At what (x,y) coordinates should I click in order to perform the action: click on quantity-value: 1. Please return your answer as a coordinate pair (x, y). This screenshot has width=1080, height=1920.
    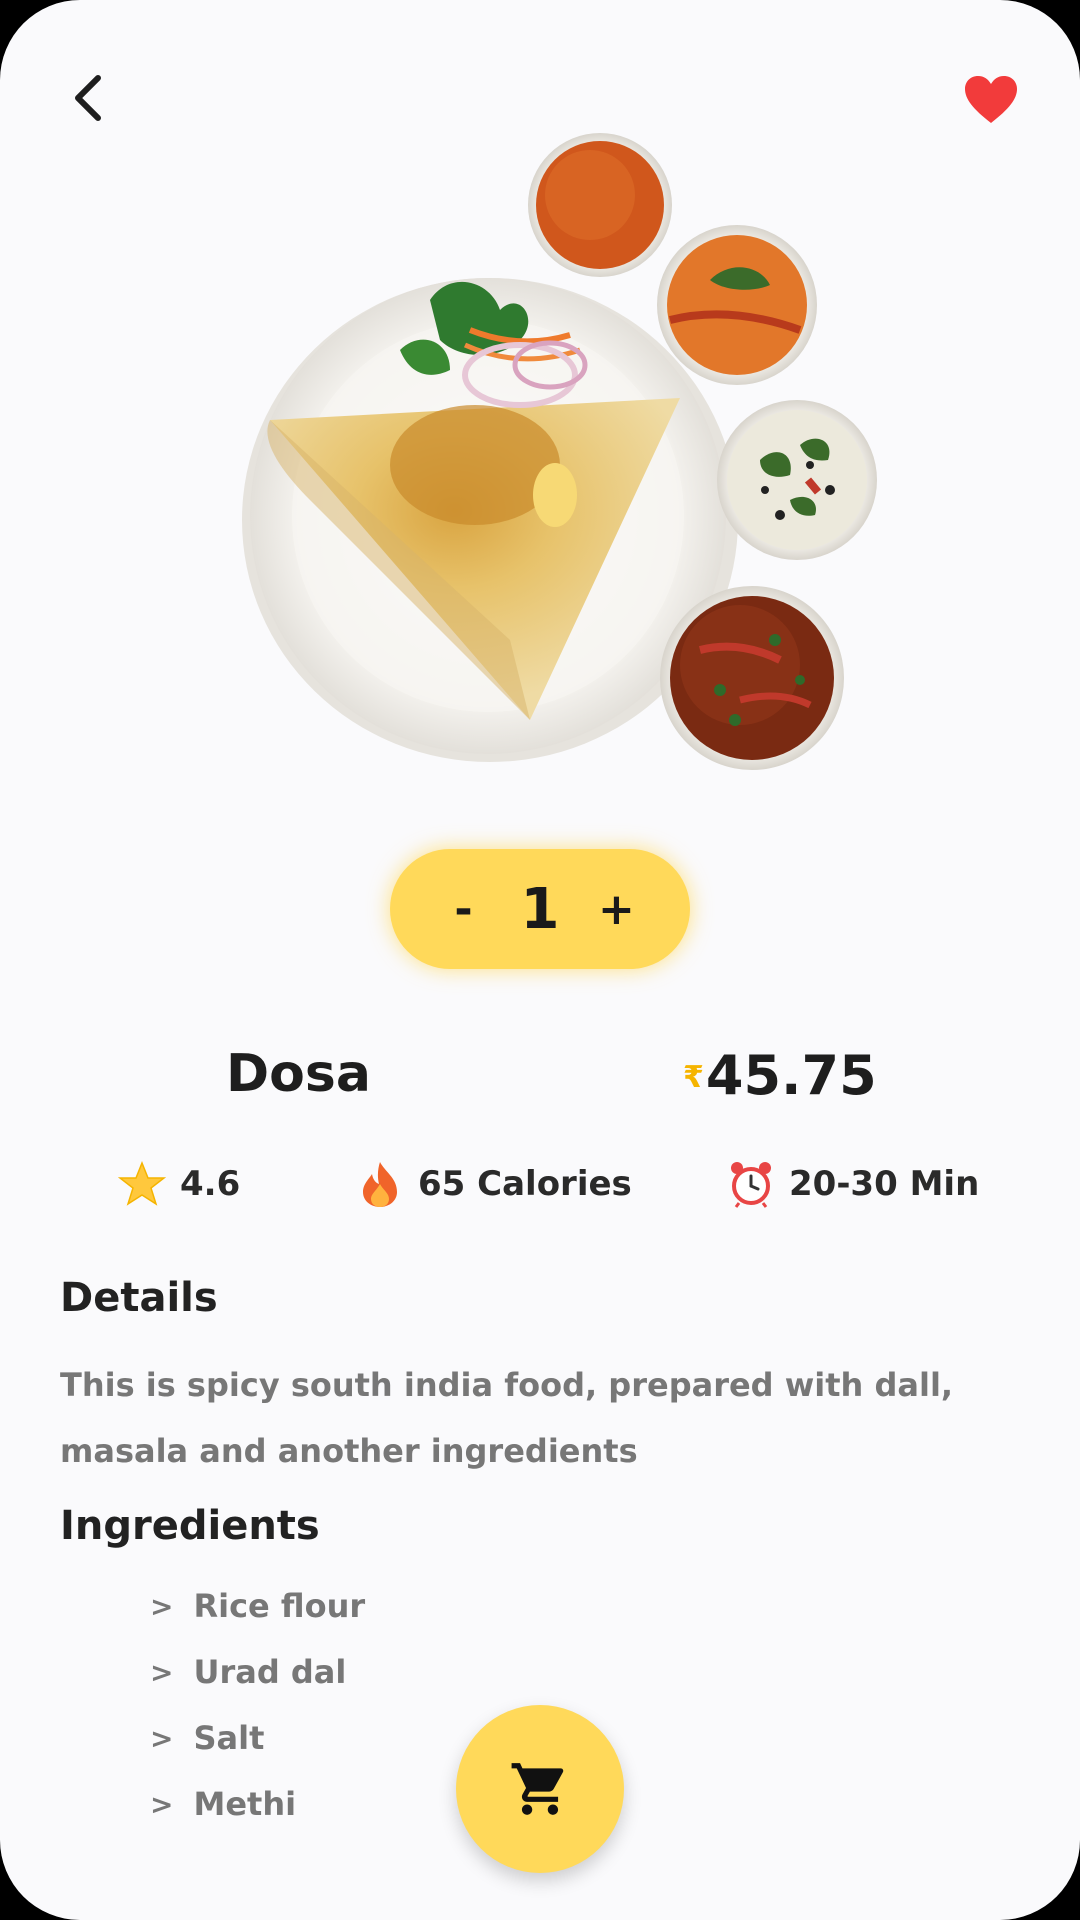
    Looking at the image, I should click on (540, 909).